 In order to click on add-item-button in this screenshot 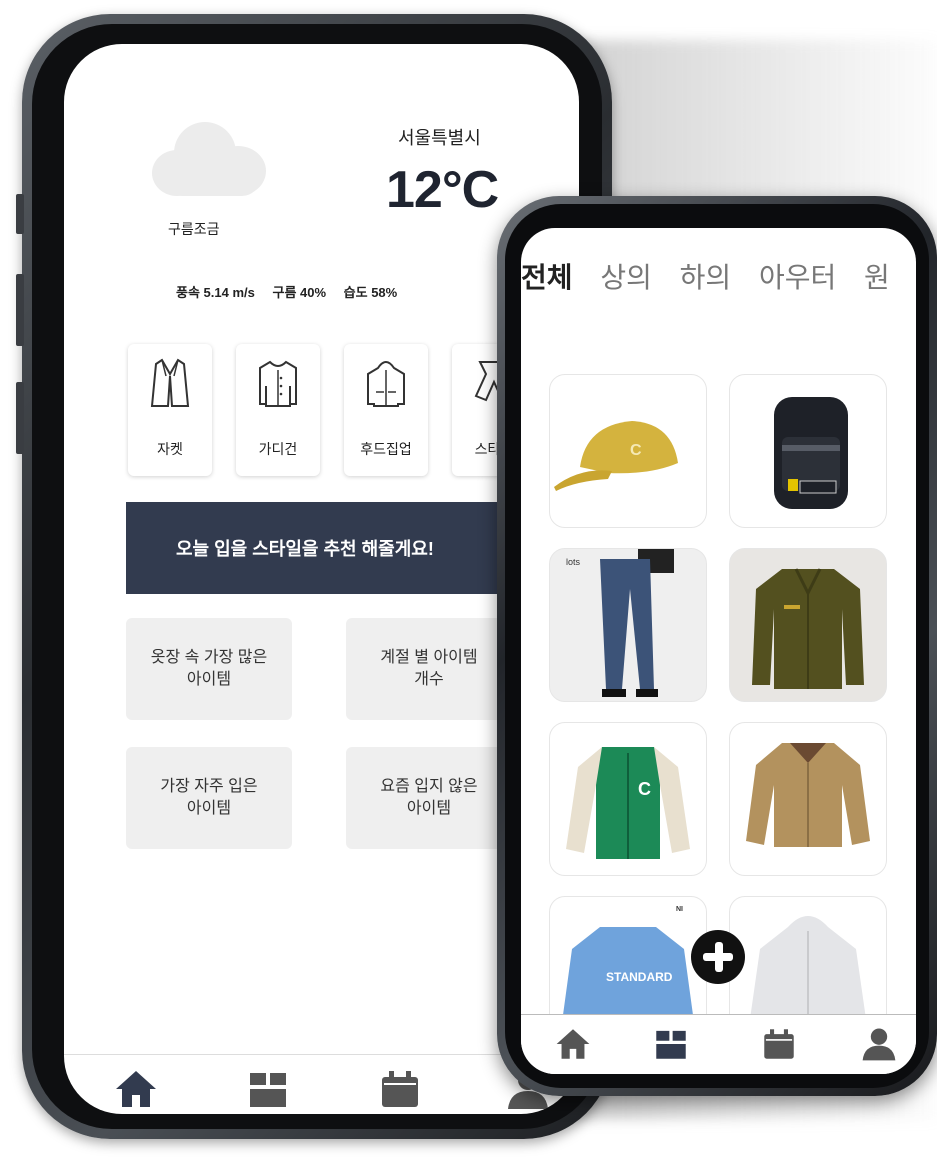, I will do `click(718, 957)`.